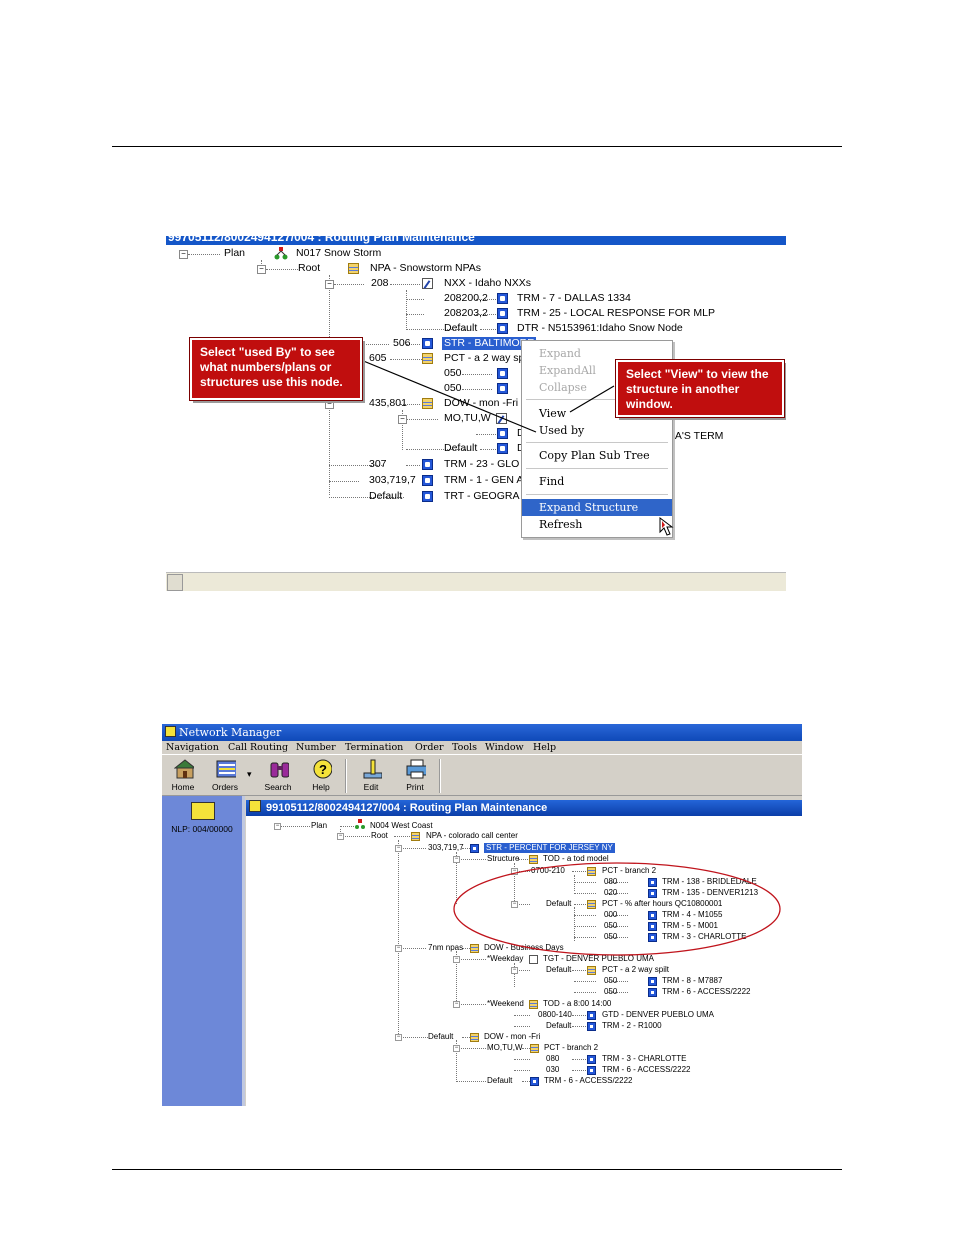  I want to click on edit-icon, so click(372, 769).